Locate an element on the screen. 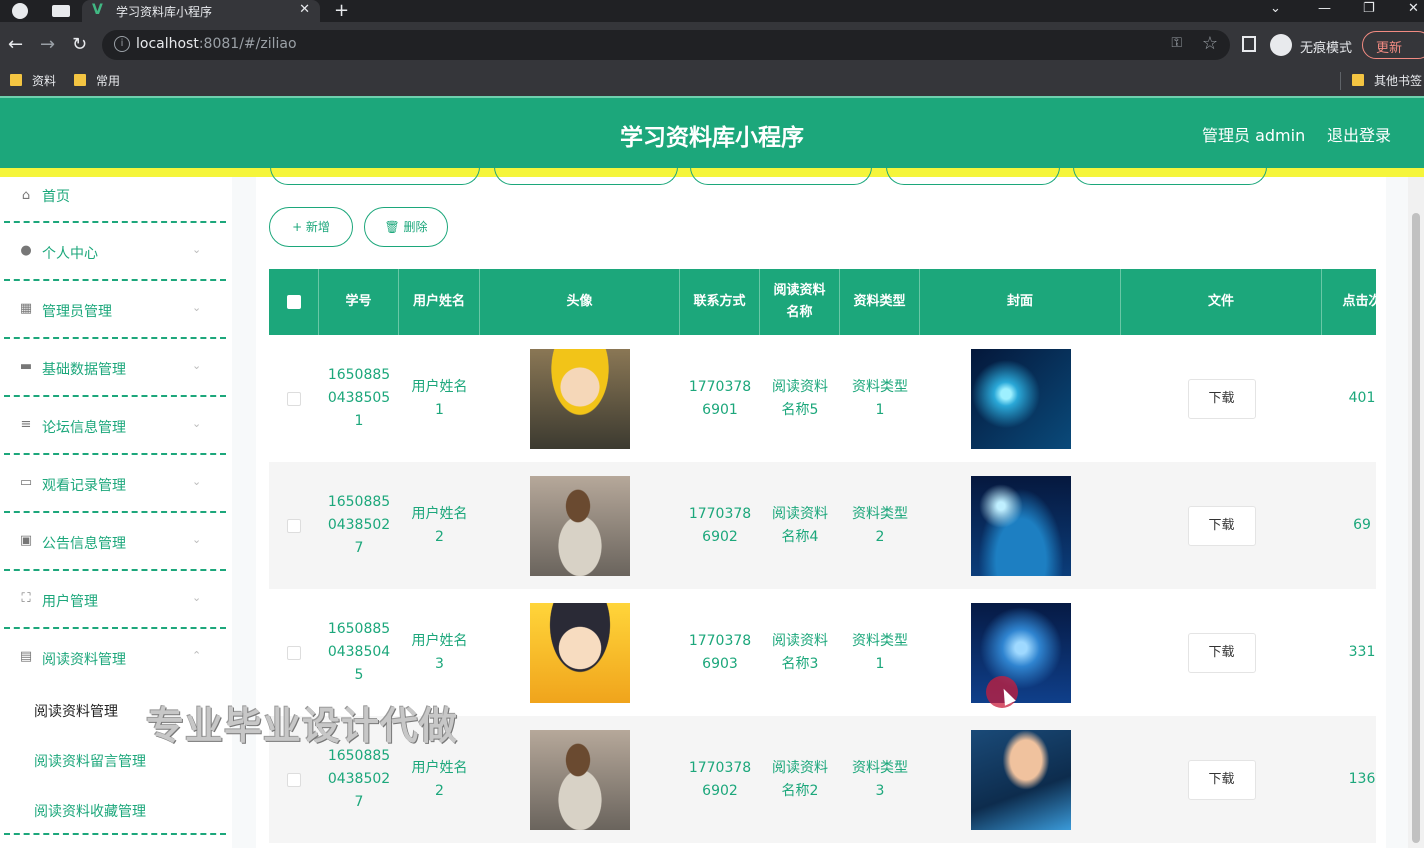 Image resolution: width=1424 pixels, height=848 pixels. col-header-cover: 封面 is located at coordinates (1020, 302).